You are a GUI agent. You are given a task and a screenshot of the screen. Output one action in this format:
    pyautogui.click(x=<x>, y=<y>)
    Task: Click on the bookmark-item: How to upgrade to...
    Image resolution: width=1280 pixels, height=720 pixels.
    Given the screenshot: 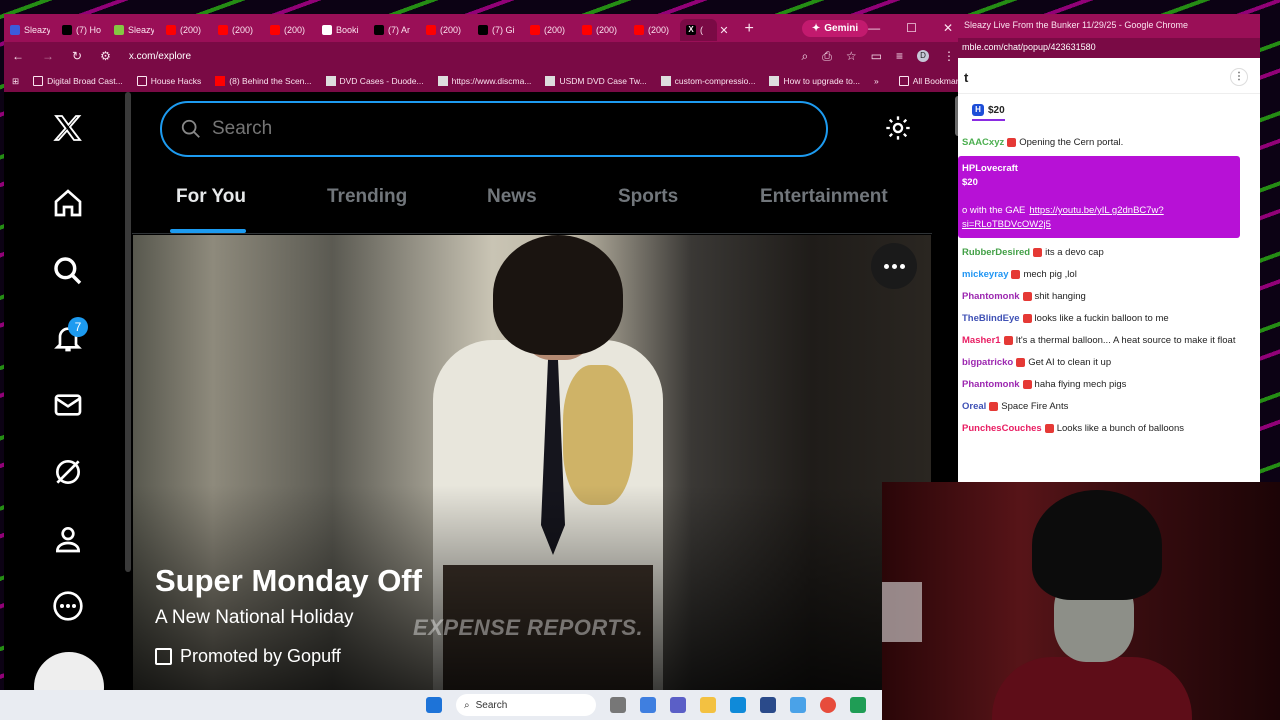 What is the action you would take?
    pyautogui.click(x=814, y=81)
    